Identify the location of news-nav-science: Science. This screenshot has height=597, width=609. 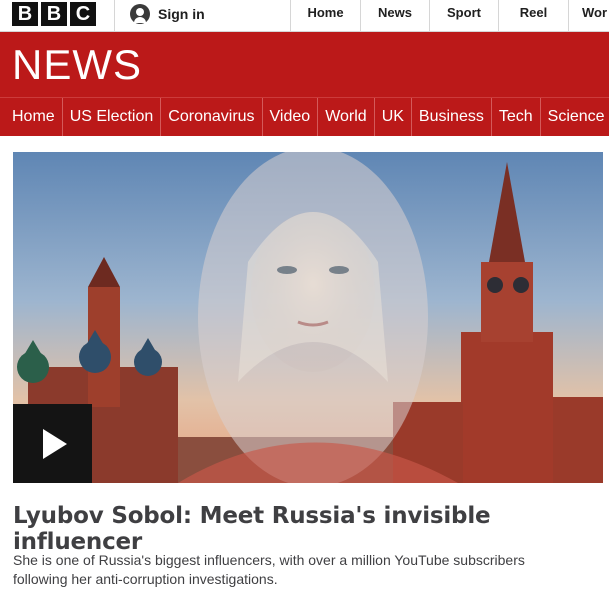
(575, 117).